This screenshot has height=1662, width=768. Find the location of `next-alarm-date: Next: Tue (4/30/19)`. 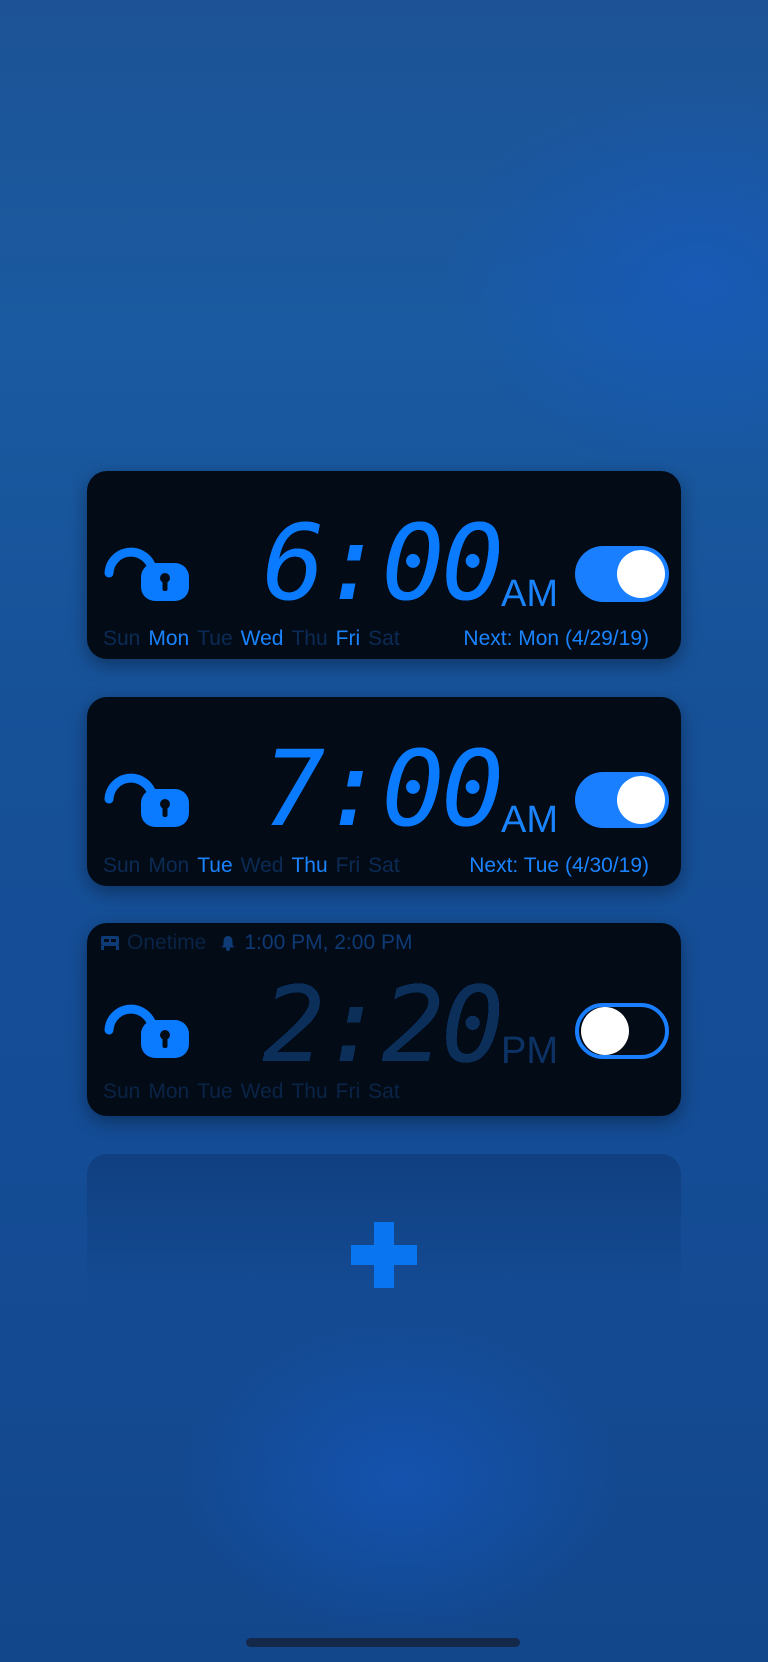

next-alarm-date: Next: Tue (4/30/19) is located at coordinates (559, 865).